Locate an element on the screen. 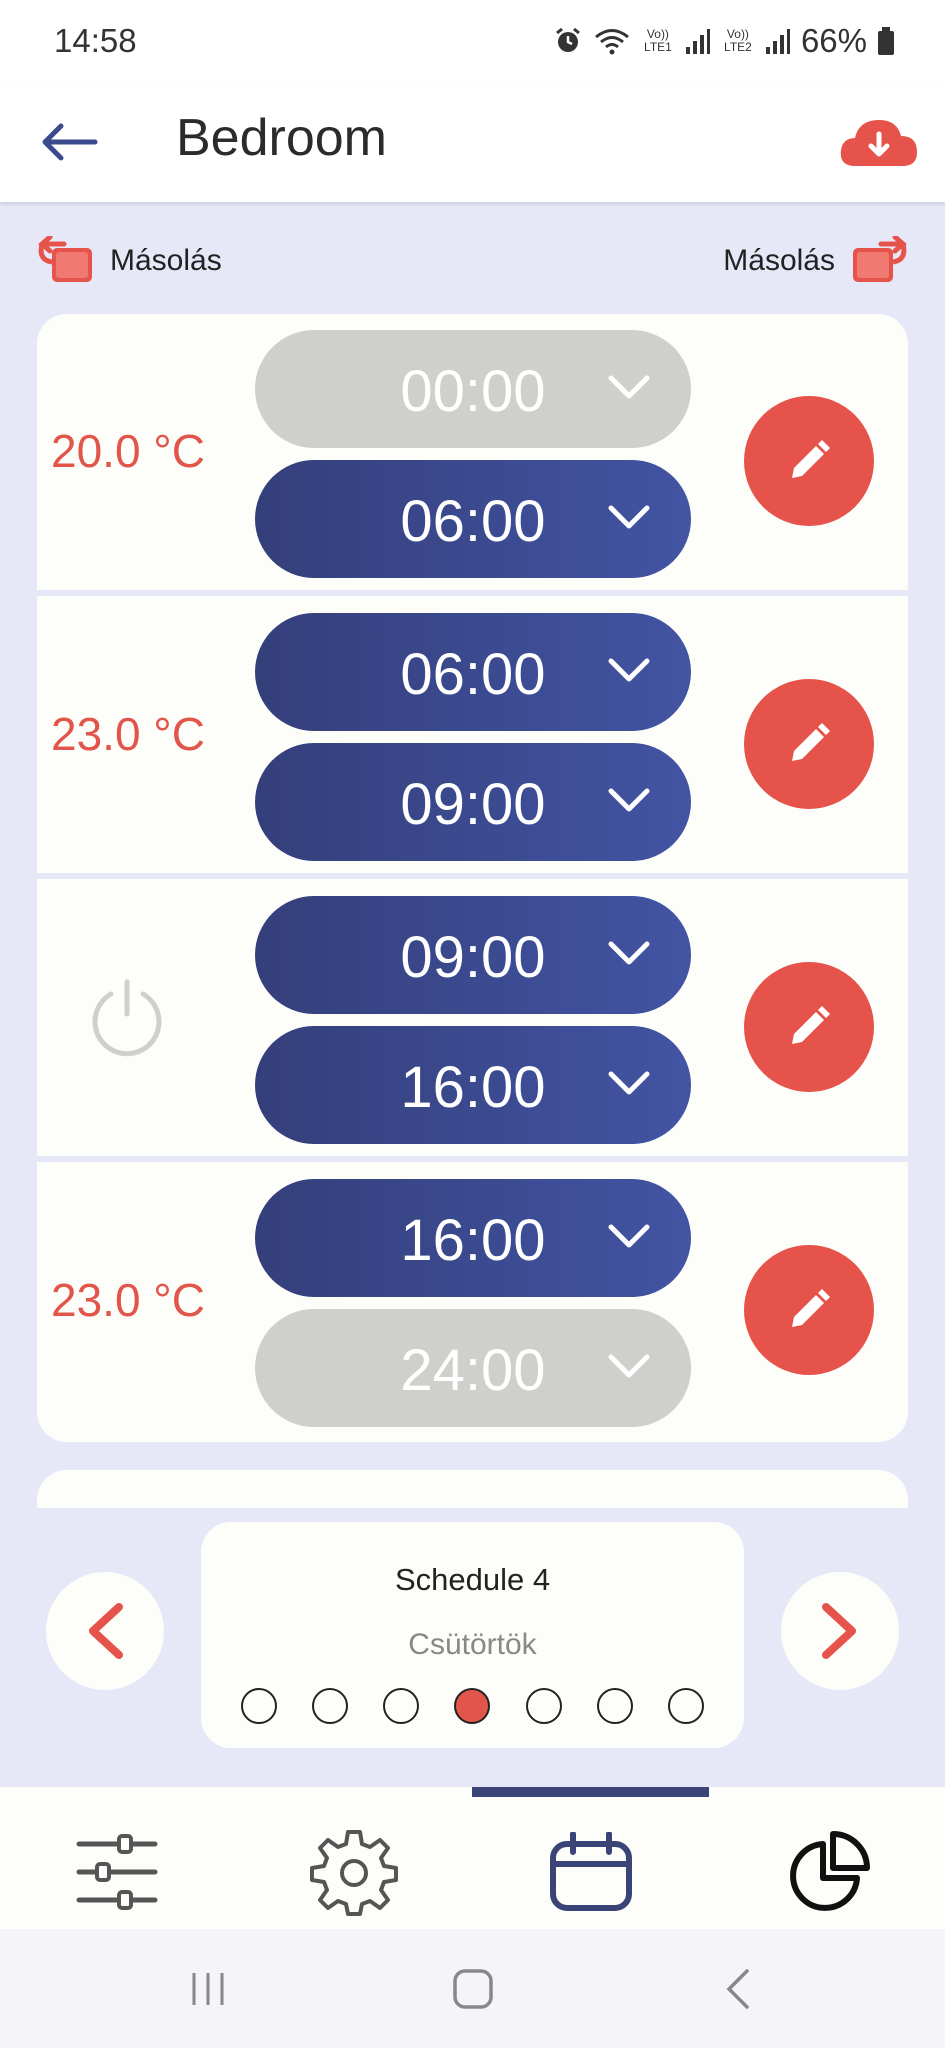 This screenshot has height=2048, width=945. recent-apps-icon is located at coordinates (208, 1989).